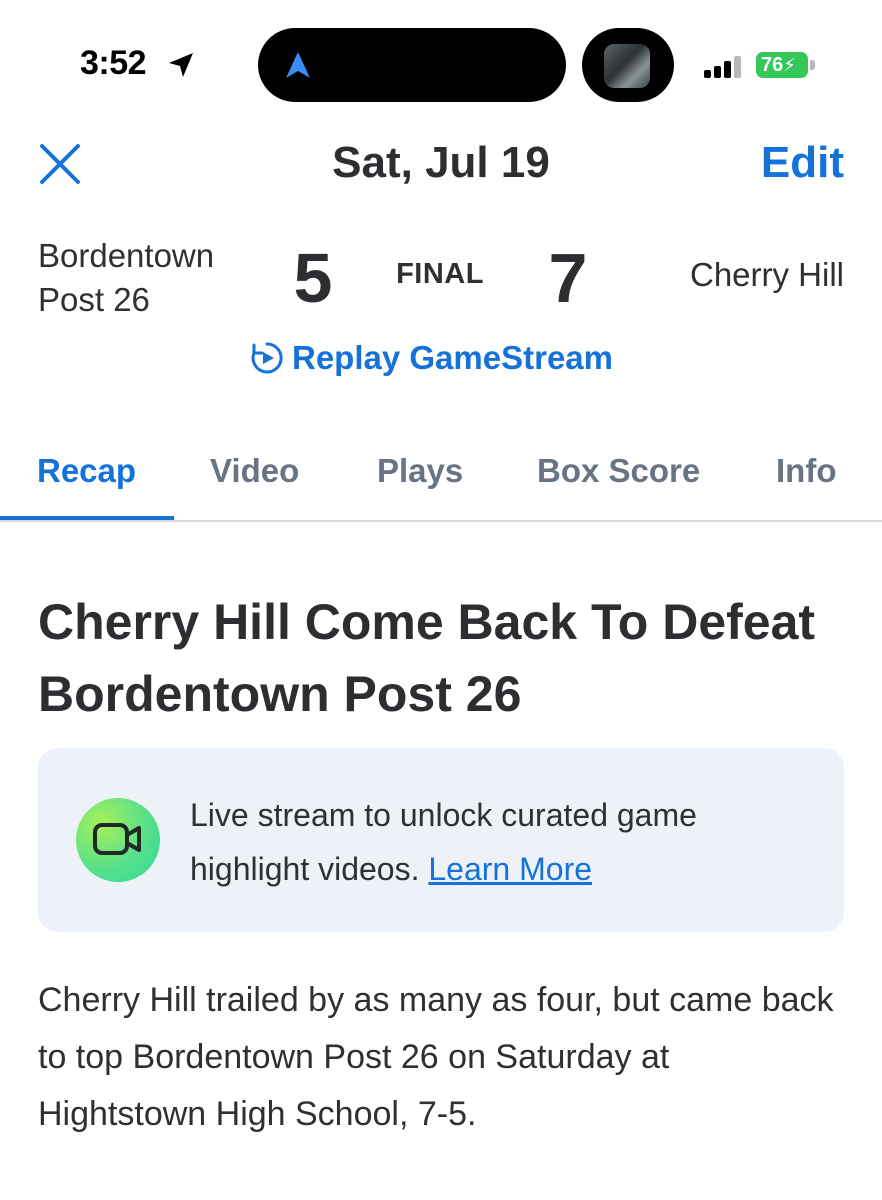 The height and width of the screenshot is (1200, 882). I want to click on replay-gamestream-button: Replay GameStream, so click(430, 358).